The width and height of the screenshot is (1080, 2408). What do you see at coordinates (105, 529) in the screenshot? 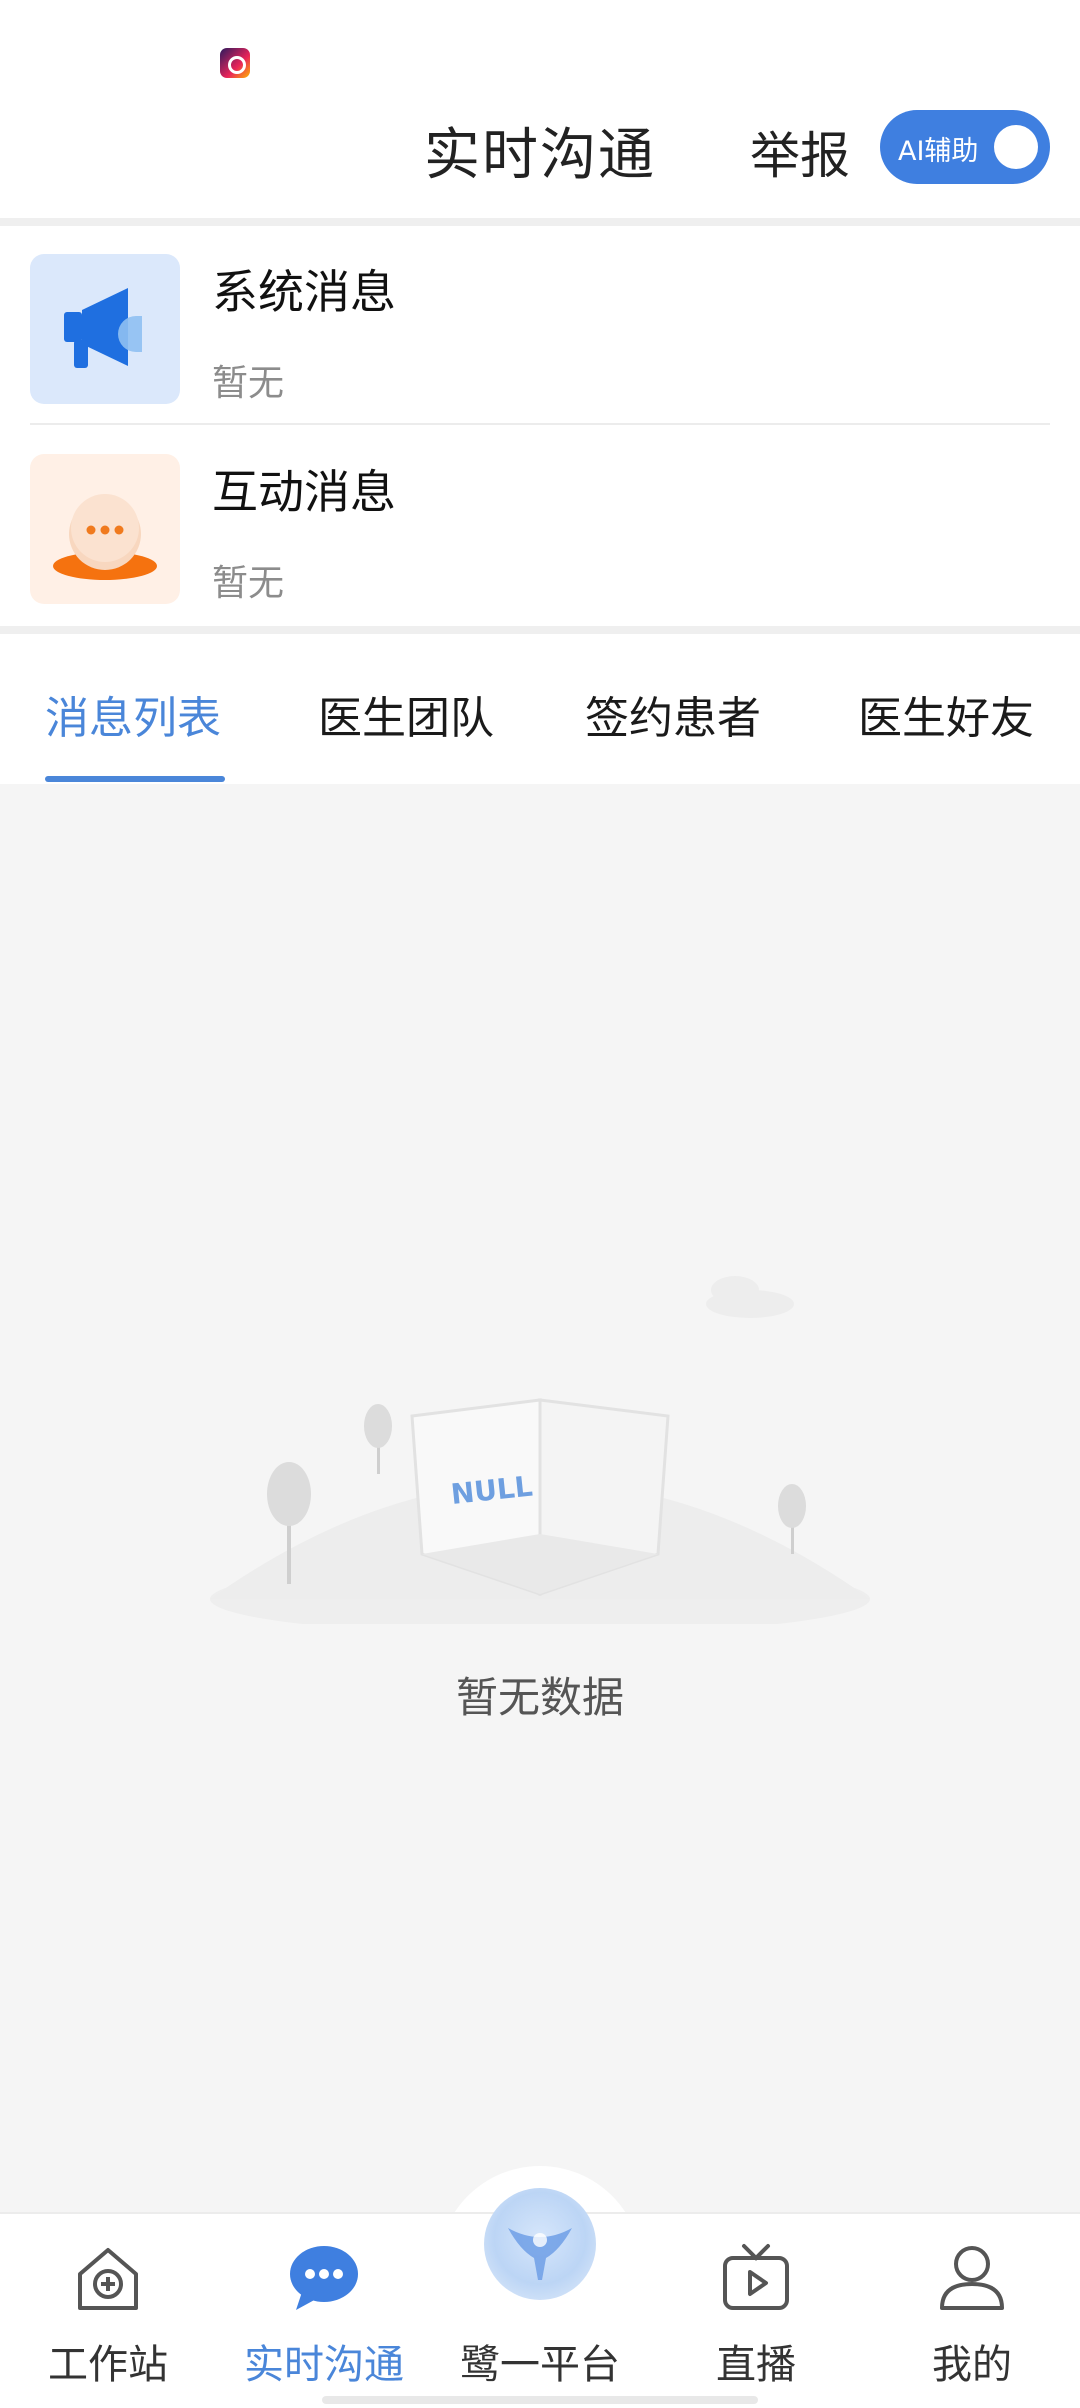
I see `chat-bubble-icon` at bounding box center [105, 529].